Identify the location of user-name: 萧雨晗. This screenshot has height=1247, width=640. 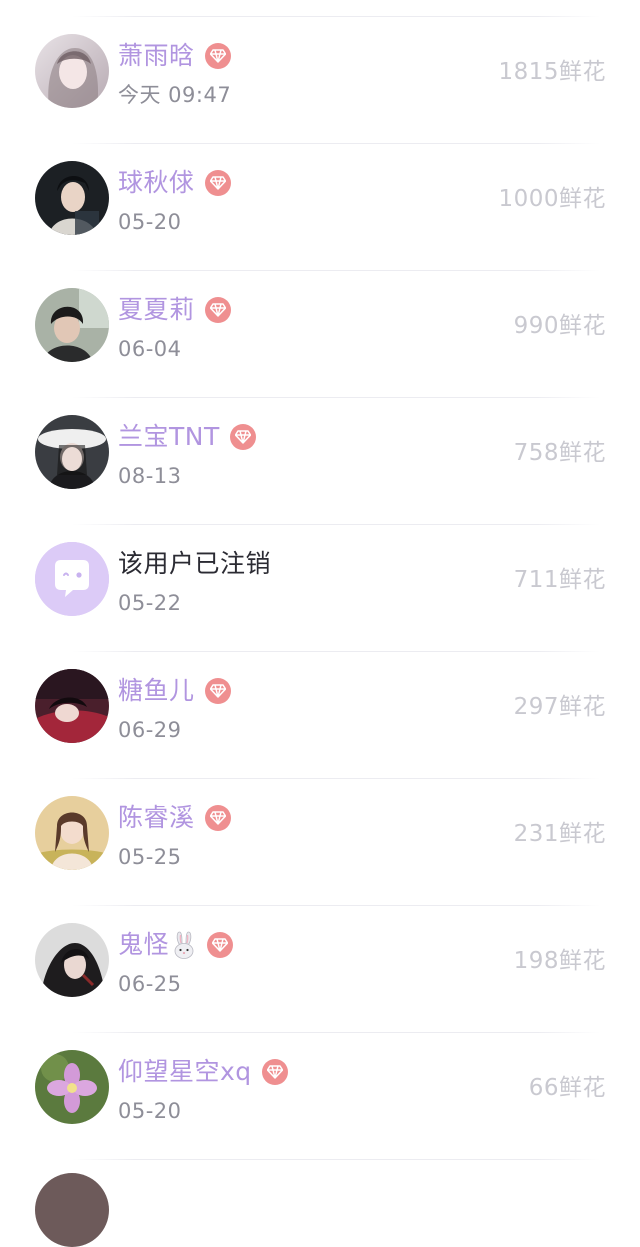
(156, 56).